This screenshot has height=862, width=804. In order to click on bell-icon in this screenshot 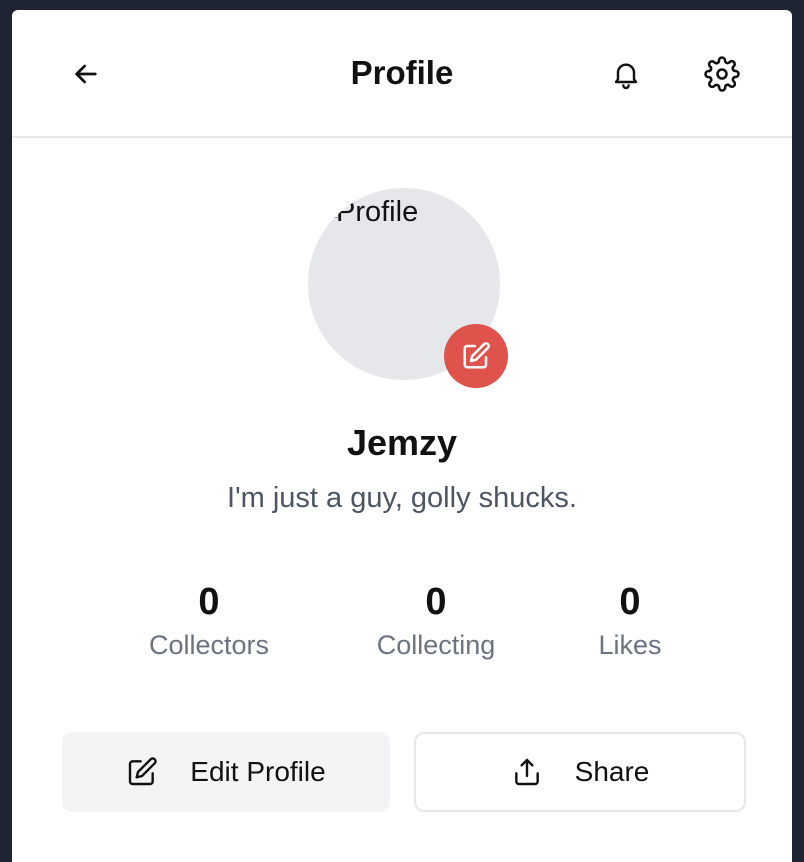, I will do `click(626, 76)`.